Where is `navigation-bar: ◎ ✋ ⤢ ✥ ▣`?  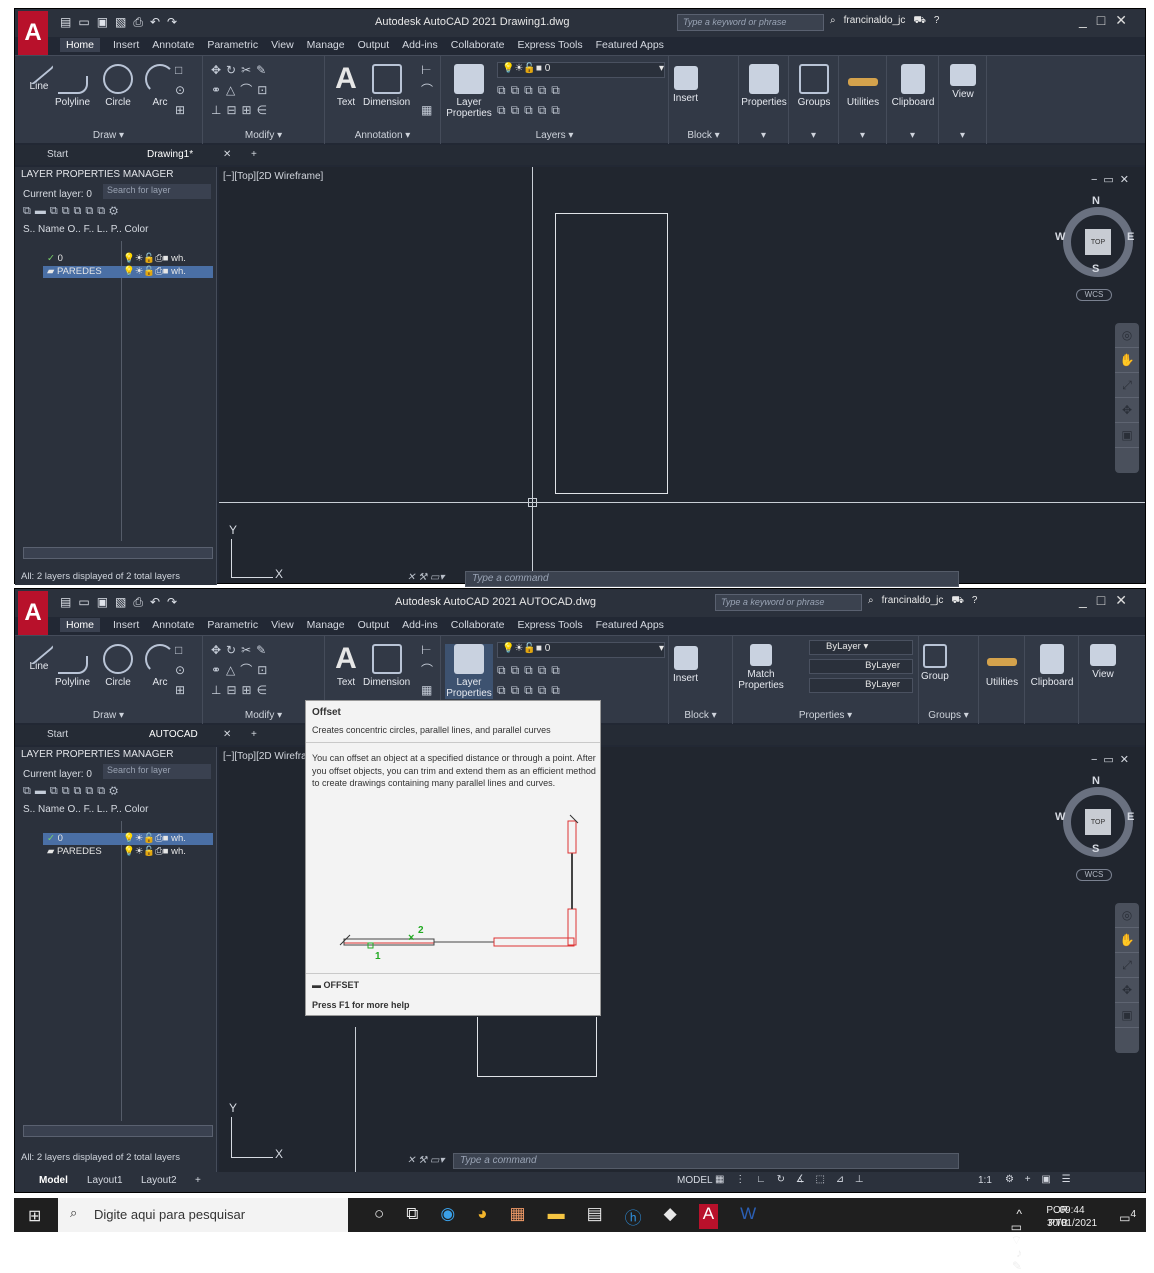 navigation-bar: ◎ ✋ ⤢ ✥ ▣ is located at coordinates (1127, 978).